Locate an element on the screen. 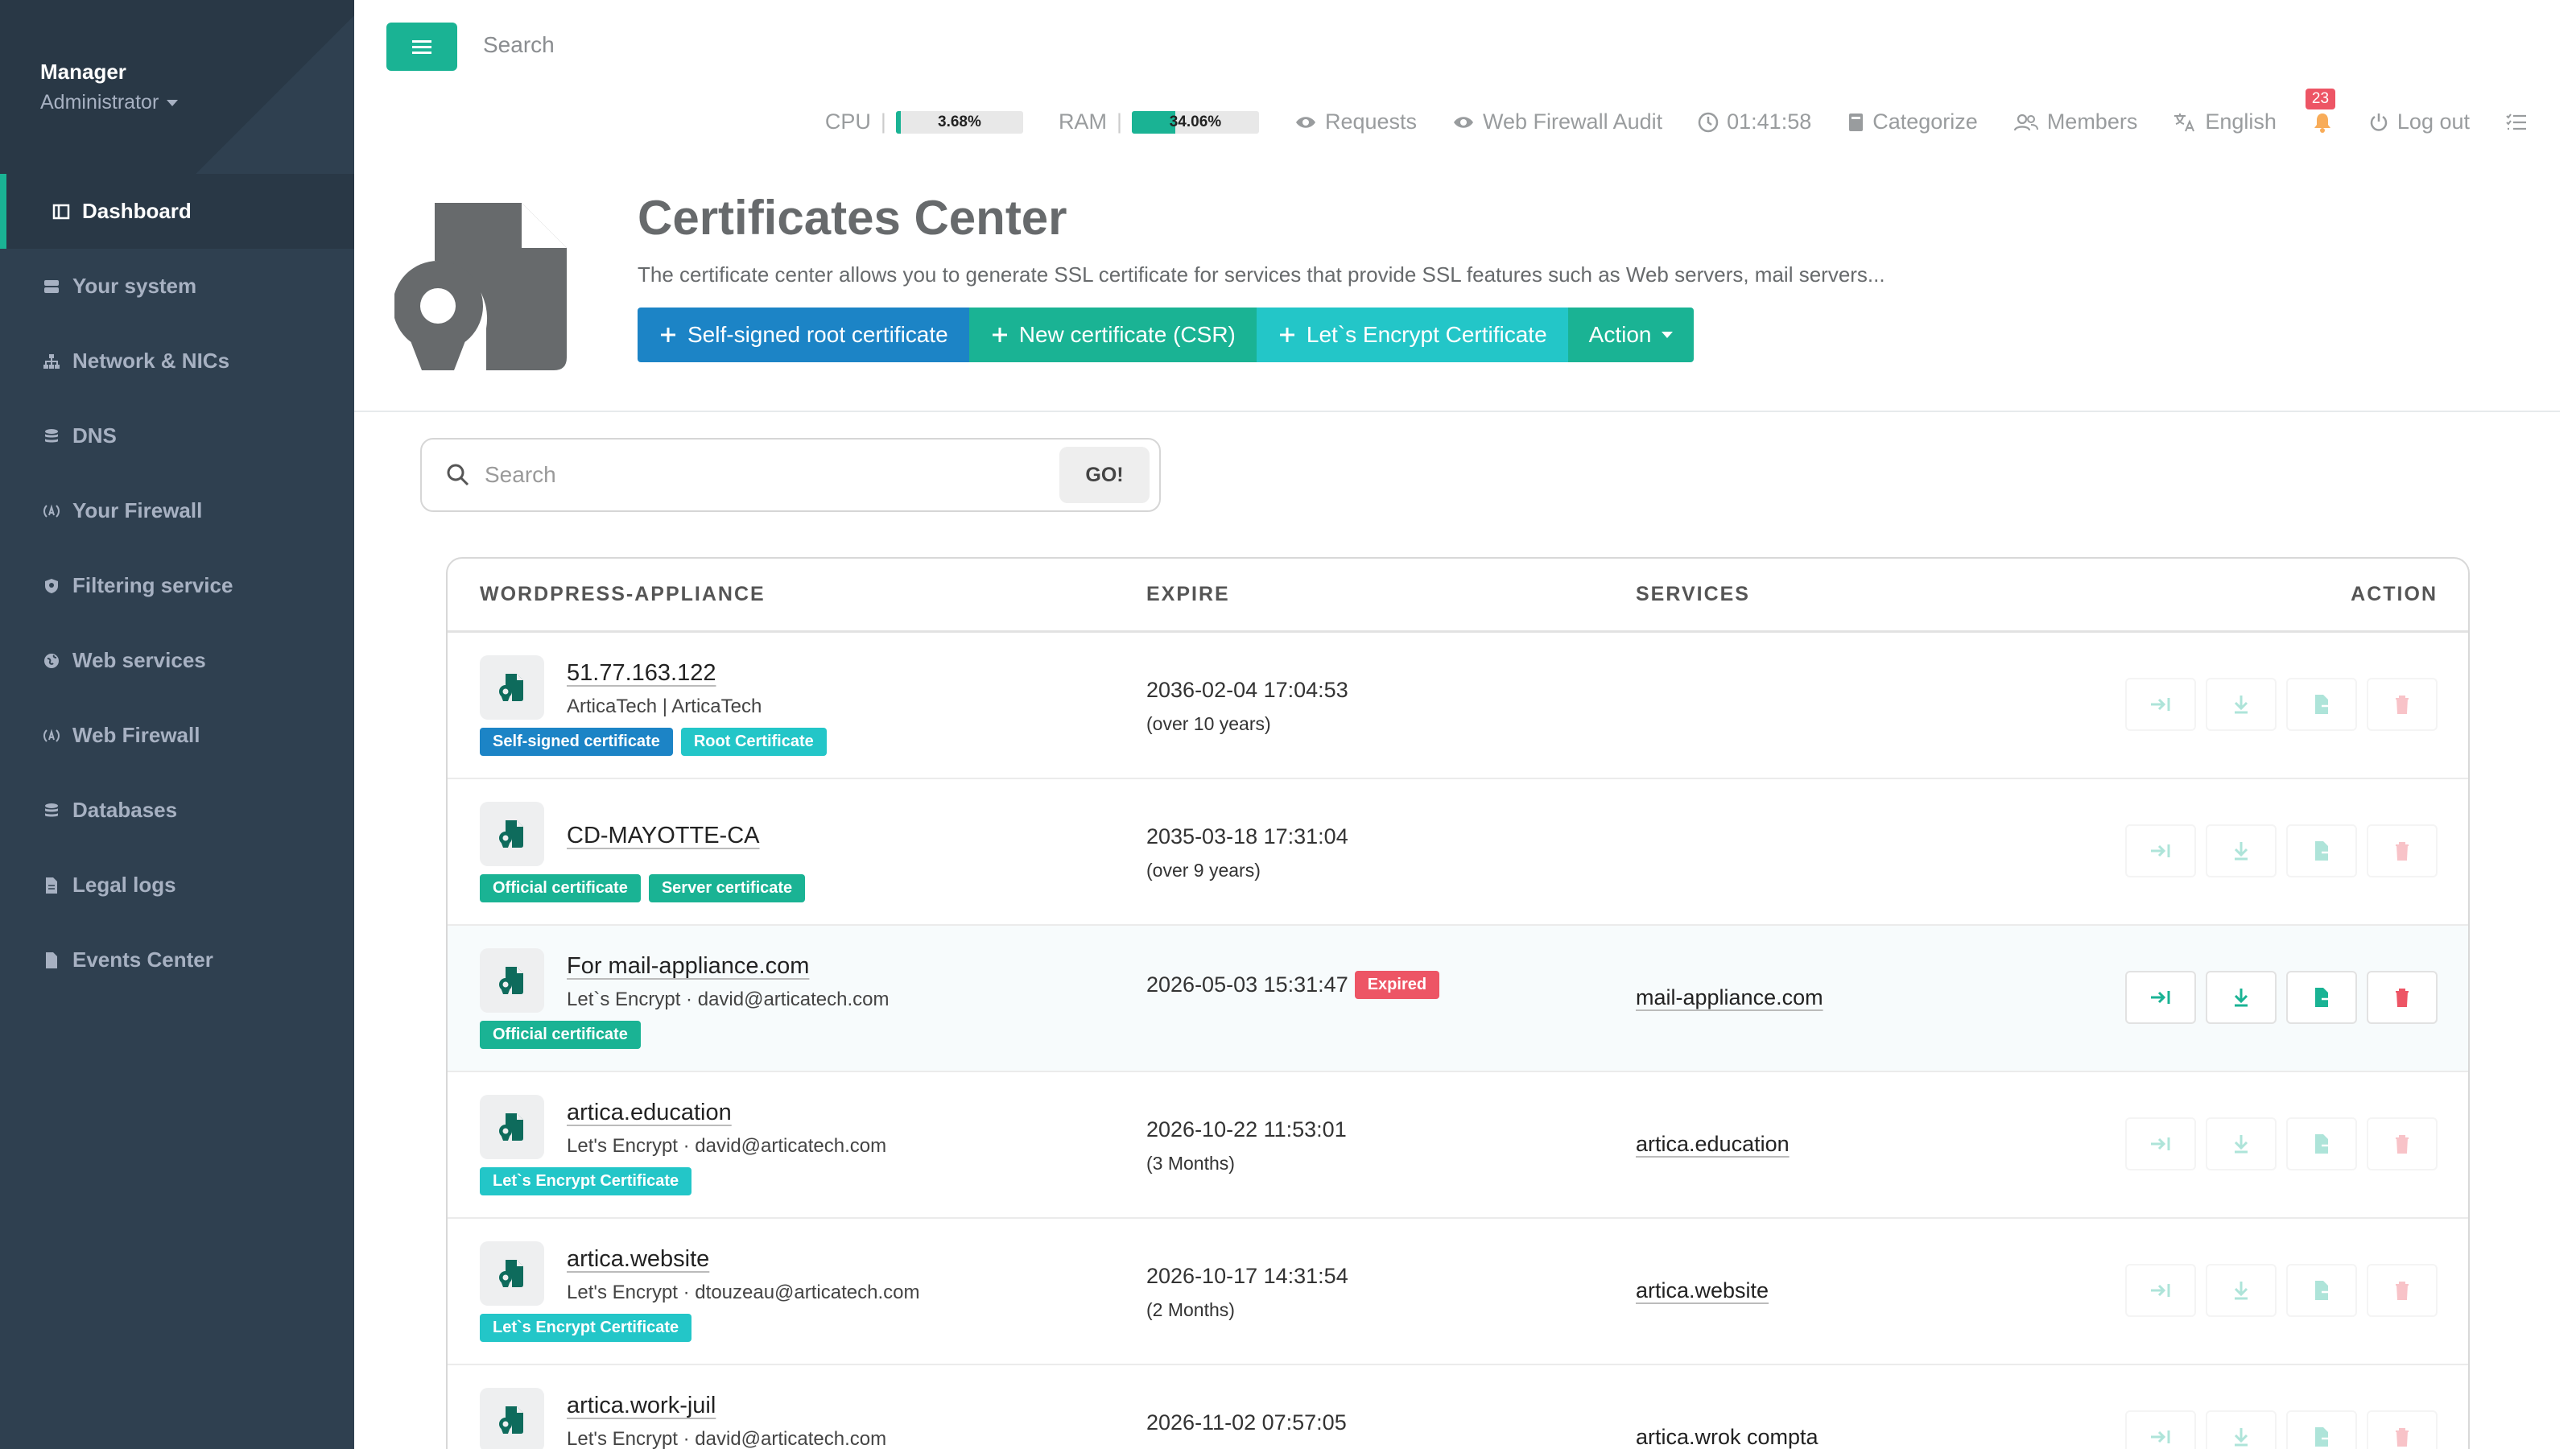  language-icon is located at coordinates (2184, 122).